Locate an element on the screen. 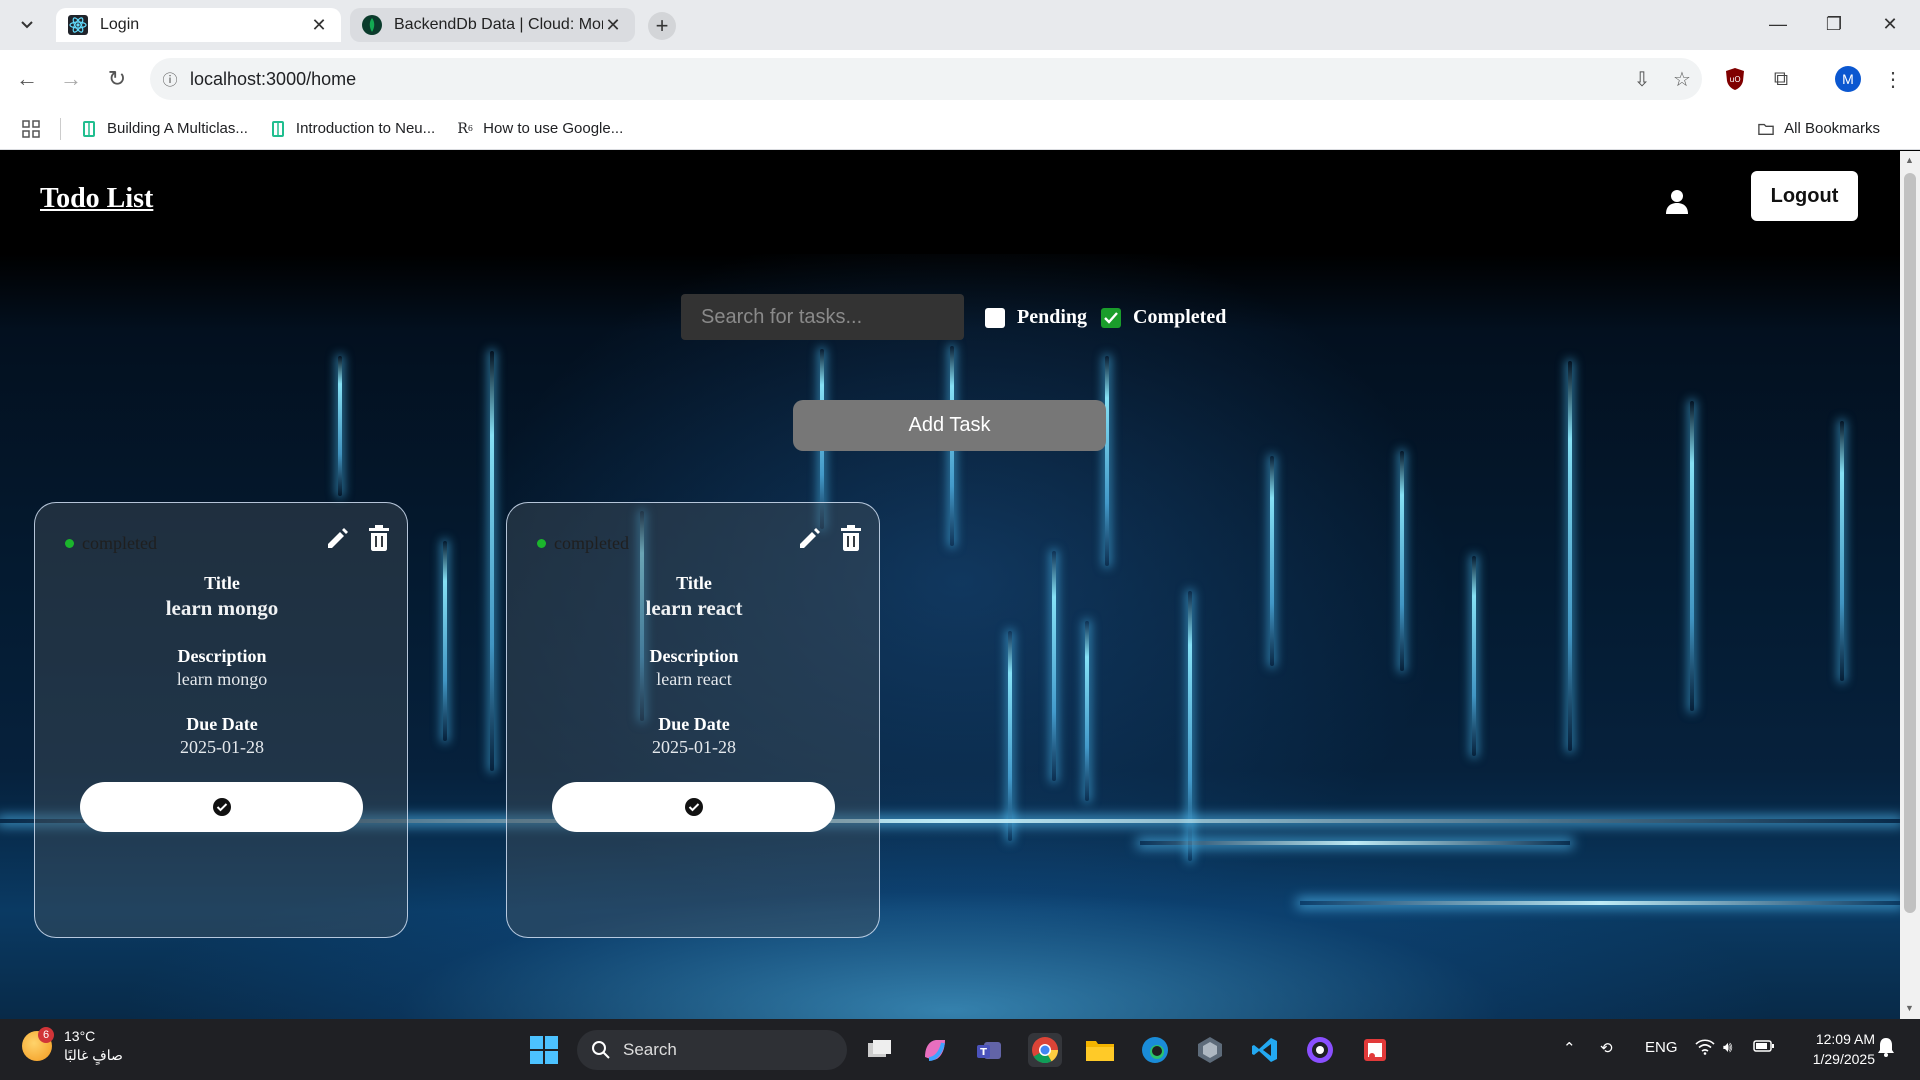 The image size is (1920, 1080). svg-text: uO is located at coordinates (1734, 79).